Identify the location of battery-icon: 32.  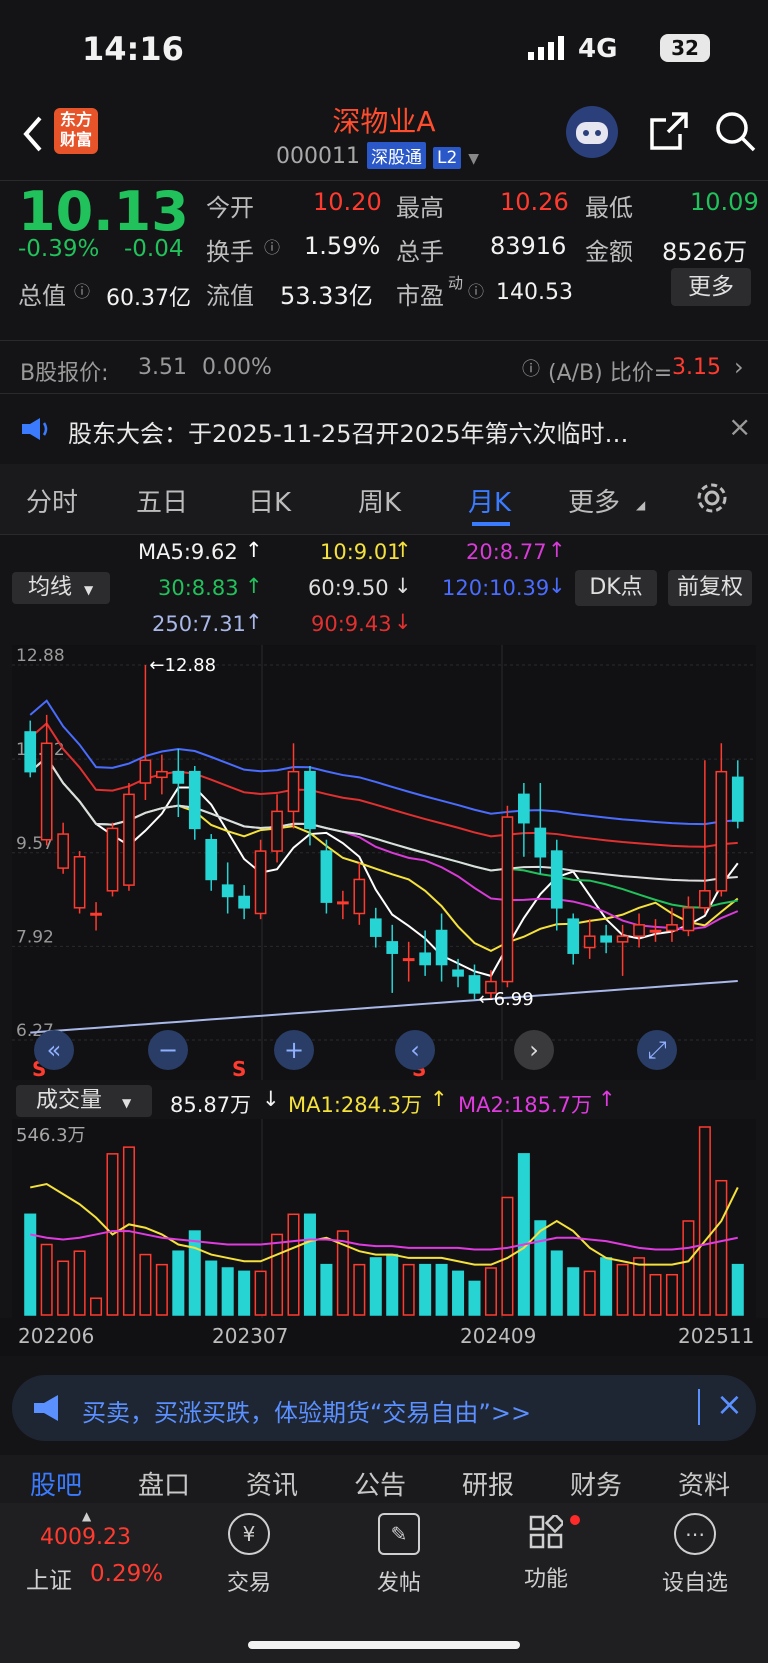
(685, 48).